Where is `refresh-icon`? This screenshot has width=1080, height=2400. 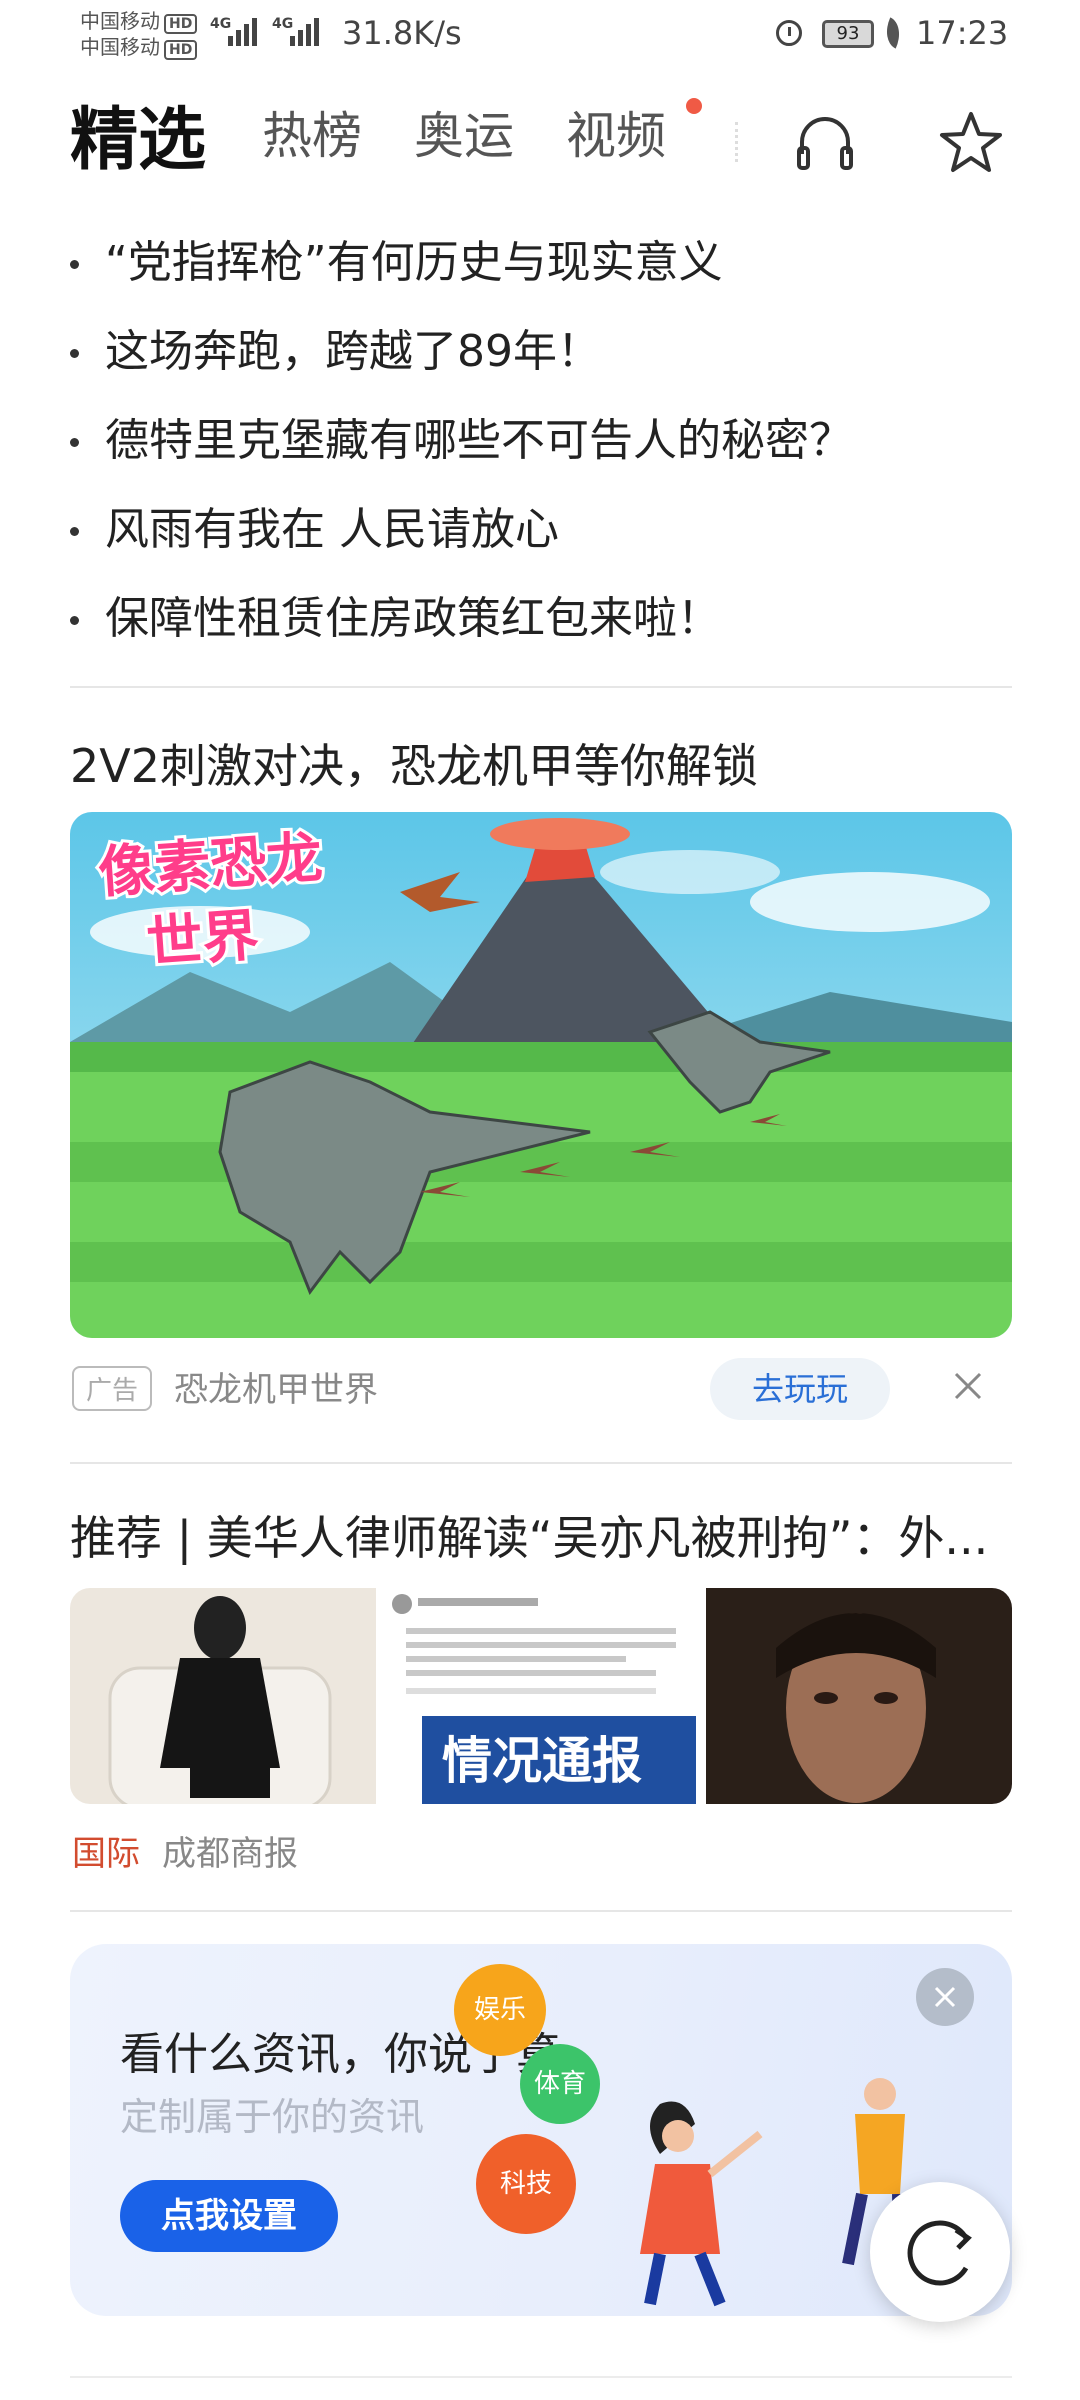 refresh-icon is located at coordinates (939, 2253).